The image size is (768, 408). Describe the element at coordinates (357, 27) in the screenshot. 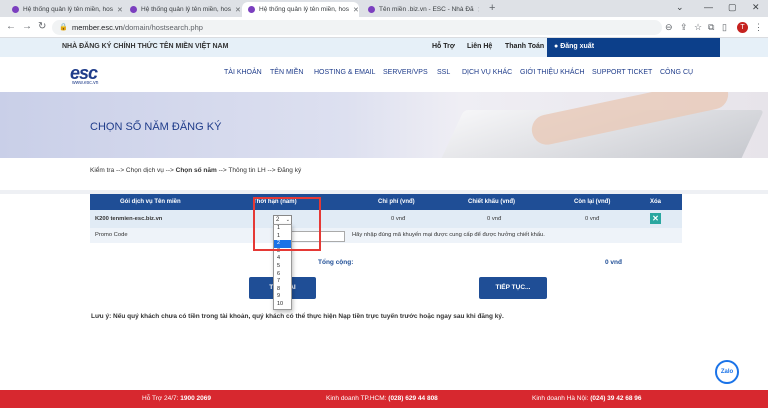

I see `url-input: 🔒 member.esc.vn/domain/hostsearch.php` at that location.